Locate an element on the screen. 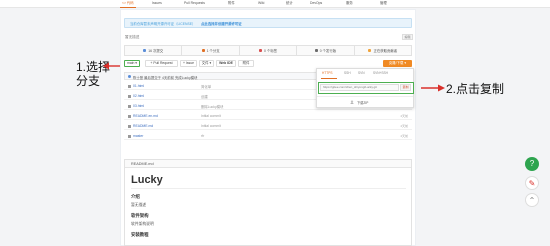 Image resolution: width=550 pixels, height=246 pixels. feedback-icon: ✎ is located at coordinates (532, 183).